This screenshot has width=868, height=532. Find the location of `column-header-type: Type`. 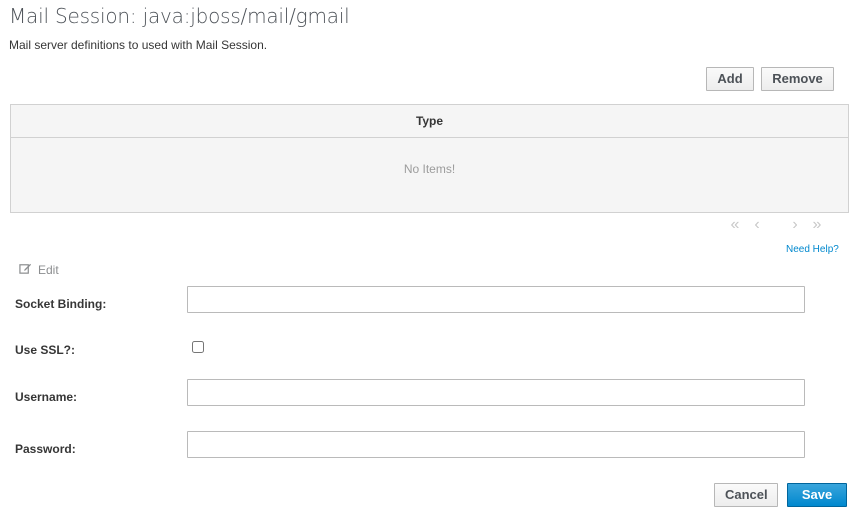

column-header-type: Type is located at coordinates (429, 121).